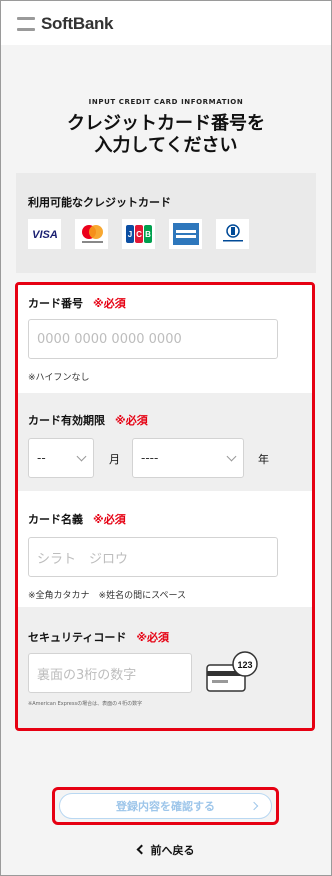 Image resolution: width=332 pixels, height=876 pixels. I want to click on svg-text: C, so click(139, 234).